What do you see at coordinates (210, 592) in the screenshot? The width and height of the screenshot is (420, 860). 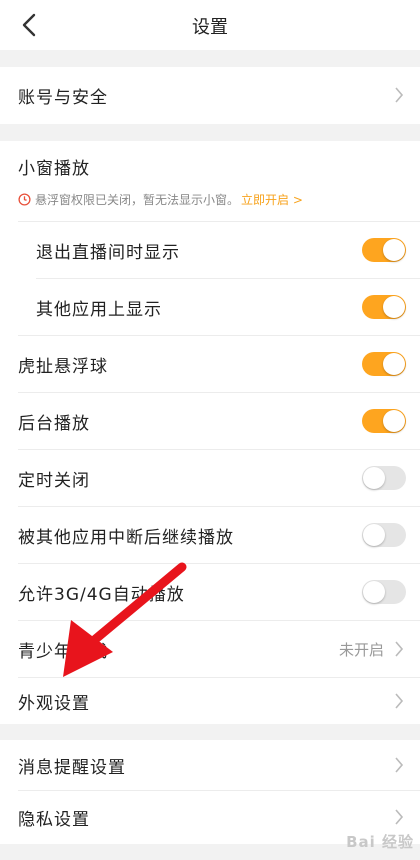 I see `mobile-autoplay-row: 允许3G/4G自动播放` at bounding box center [210, 592].